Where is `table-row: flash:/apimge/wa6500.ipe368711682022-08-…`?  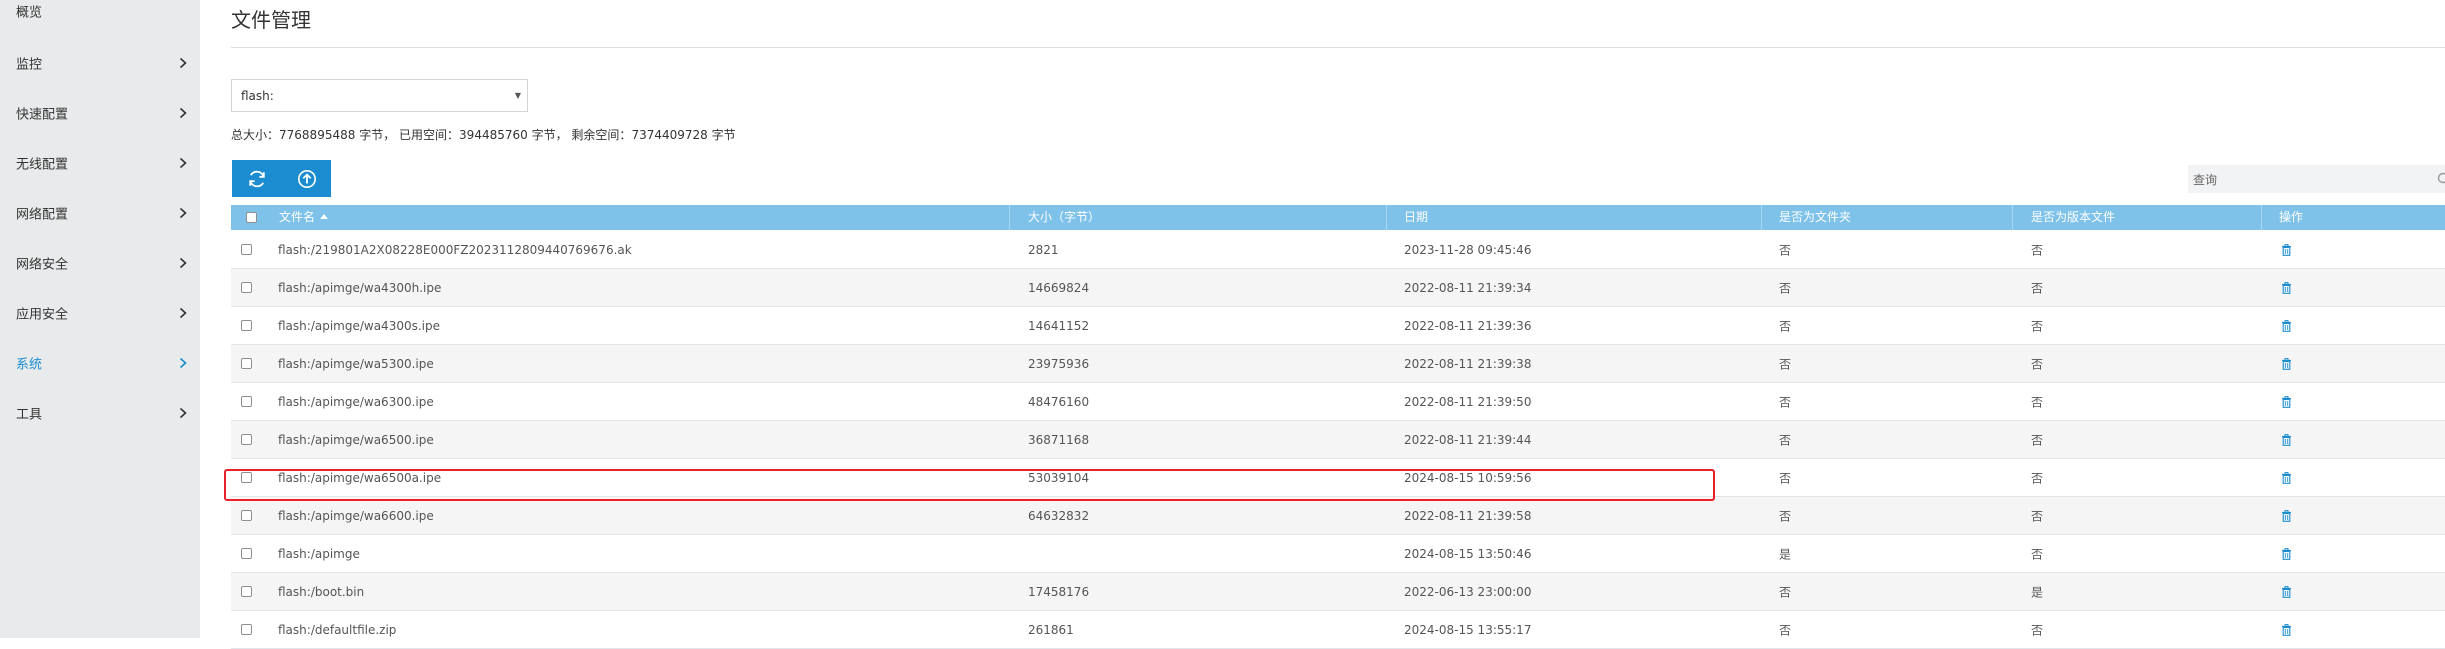
table-row: flash:/apimge/wa6500.ipe368711682022-08-… is located at coordinates (1338, 440).